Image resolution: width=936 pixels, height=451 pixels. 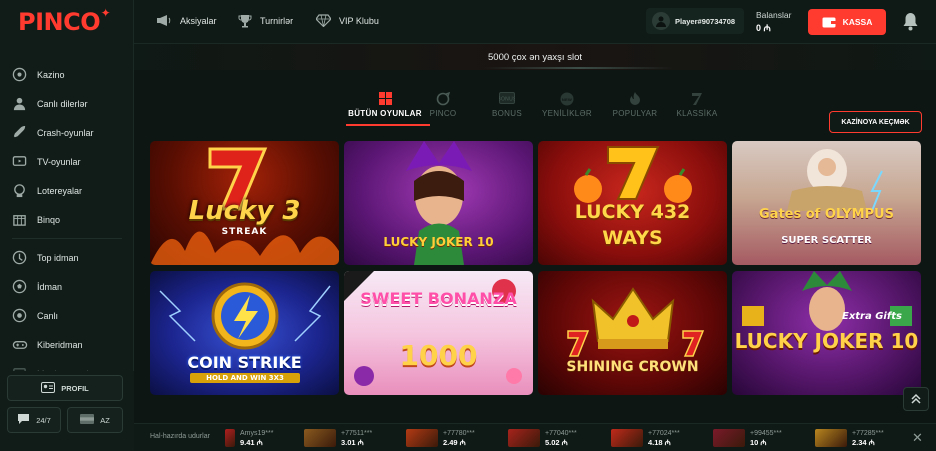 I want to click on player-account: Player#90734708, so click(x=695, y=21).